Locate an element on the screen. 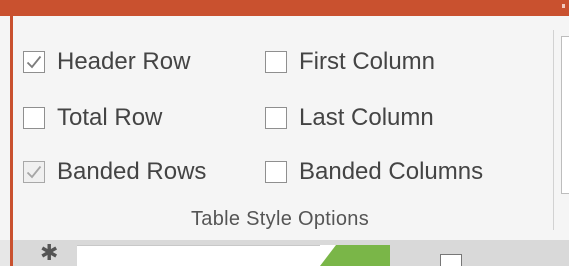 This screenshot has width=569, height=266. banded-columns-checkbox: Banded Columns is located at coordinates (374, 172).